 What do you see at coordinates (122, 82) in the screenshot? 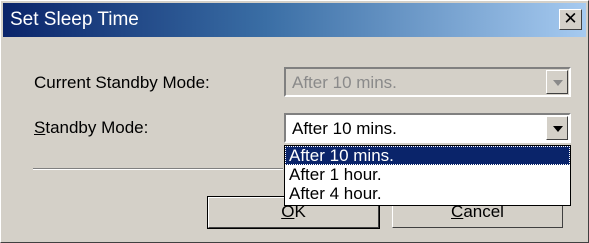
I see `current-standby-mode-label: Current Standby Mode:` at bounding box center [122, 82].